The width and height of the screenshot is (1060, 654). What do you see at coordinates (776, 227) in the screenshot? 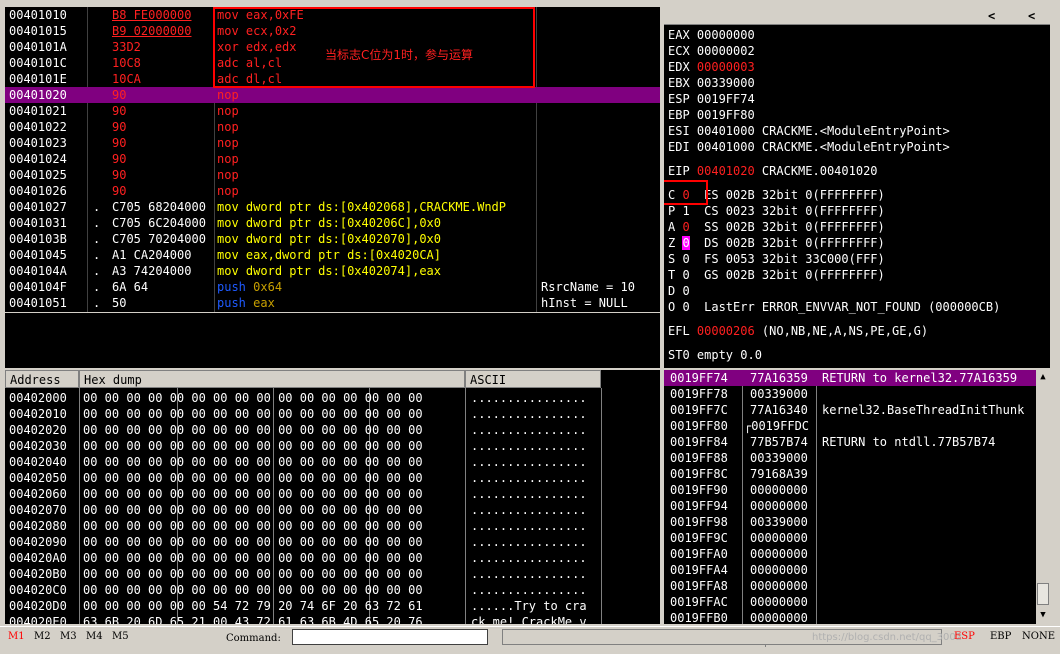
I see `register-line: A 0 SS 002B 32bit 0(FFFFFFFF)` at bounding box center [776, 227].